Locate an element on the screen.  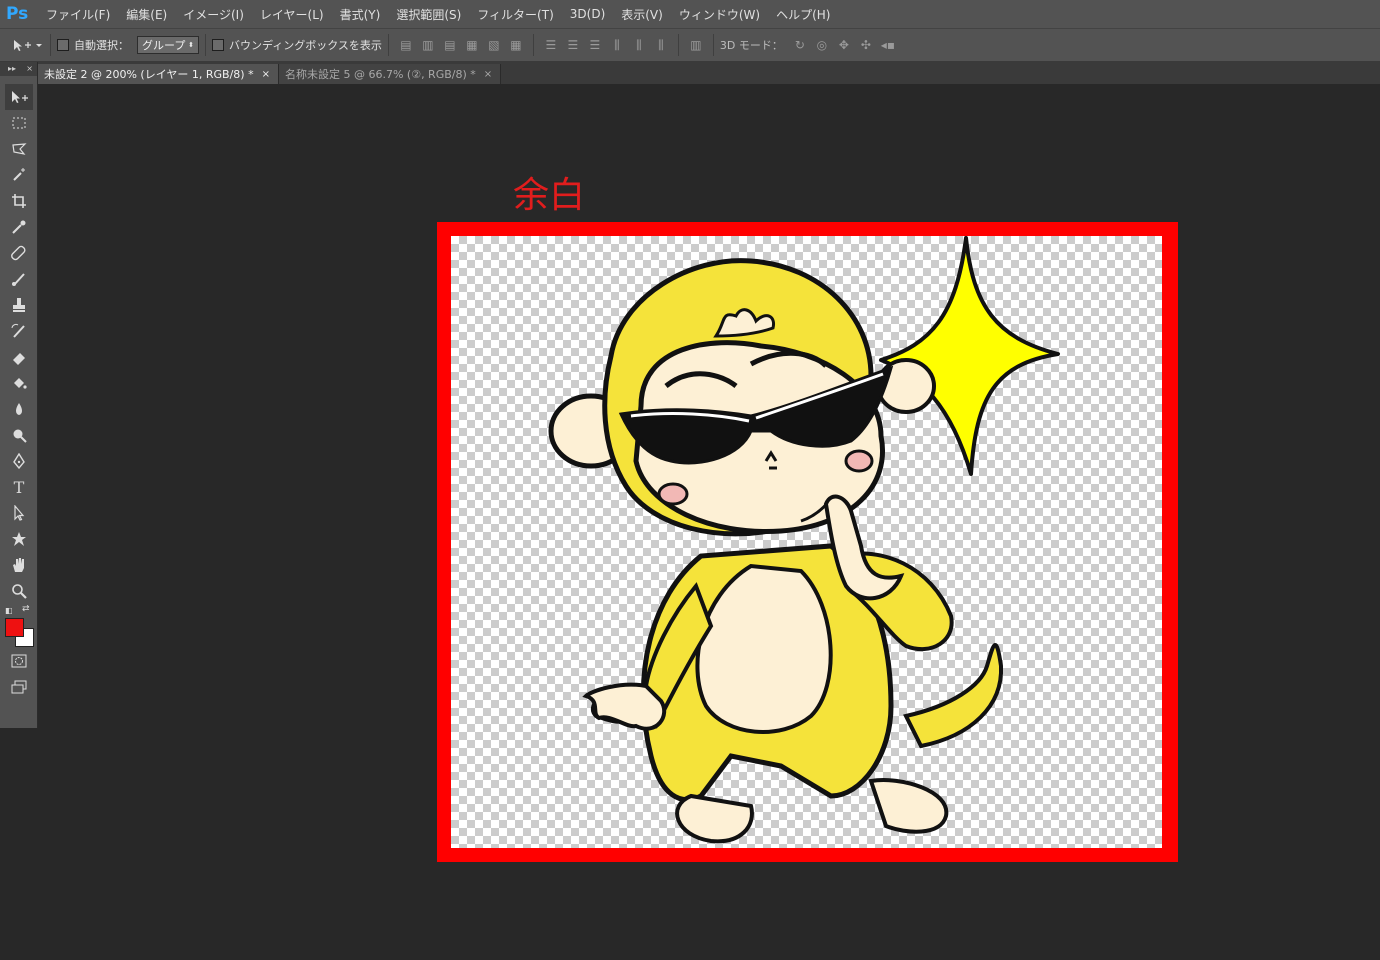
toolbox-panel: ▸▸ × T ◧ ⇄ is located at coordinates (19, 395).